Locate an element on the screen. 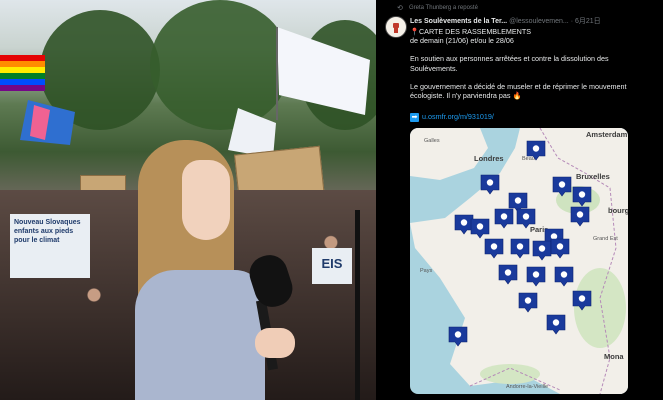 The image size is (663, 400). girl-body is located at coordinates (200, 335).